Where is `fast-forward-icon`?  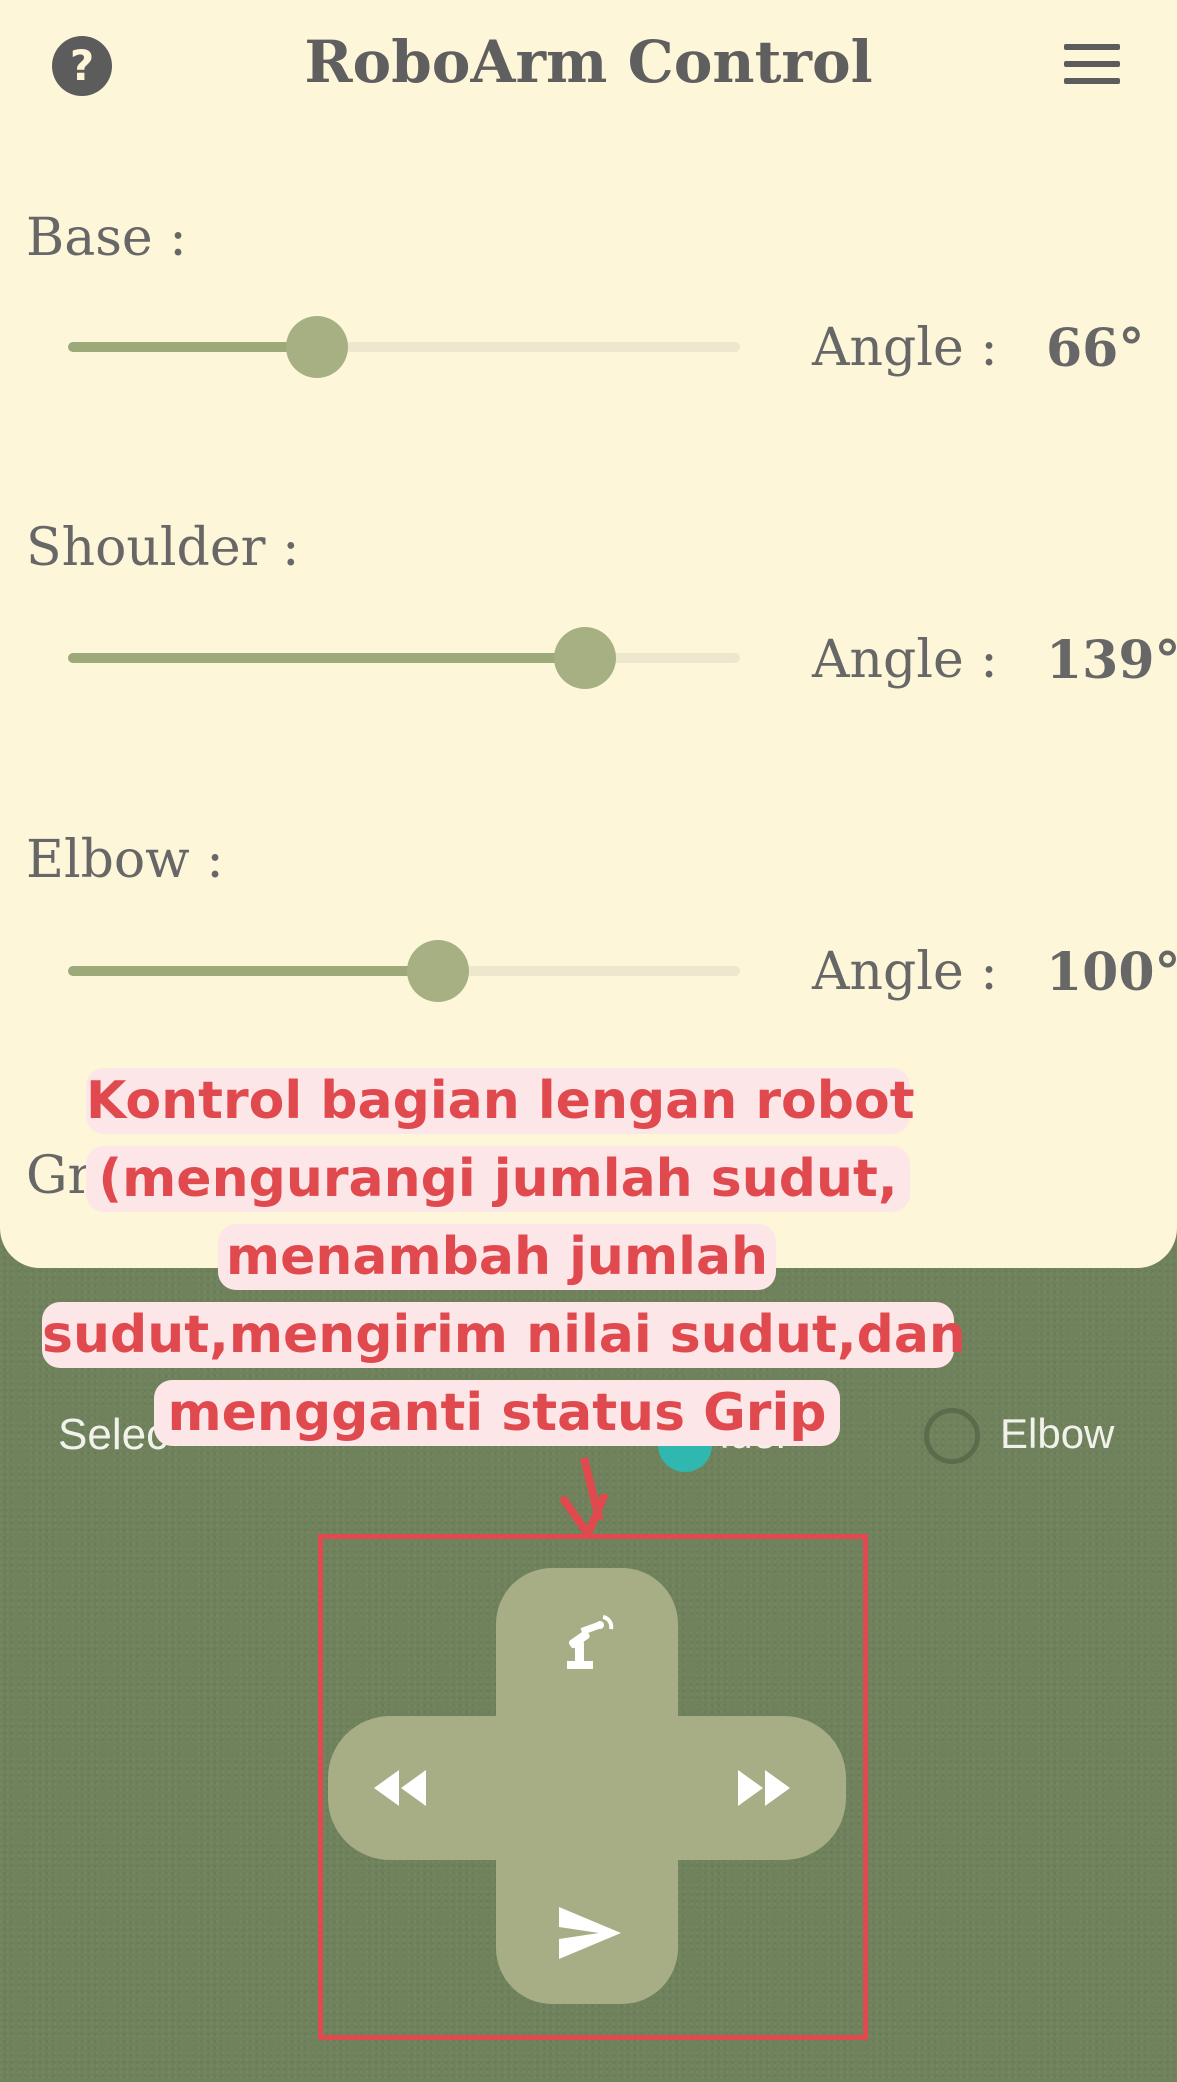
fast-forward-icon is located at coordinates (764, 1788).